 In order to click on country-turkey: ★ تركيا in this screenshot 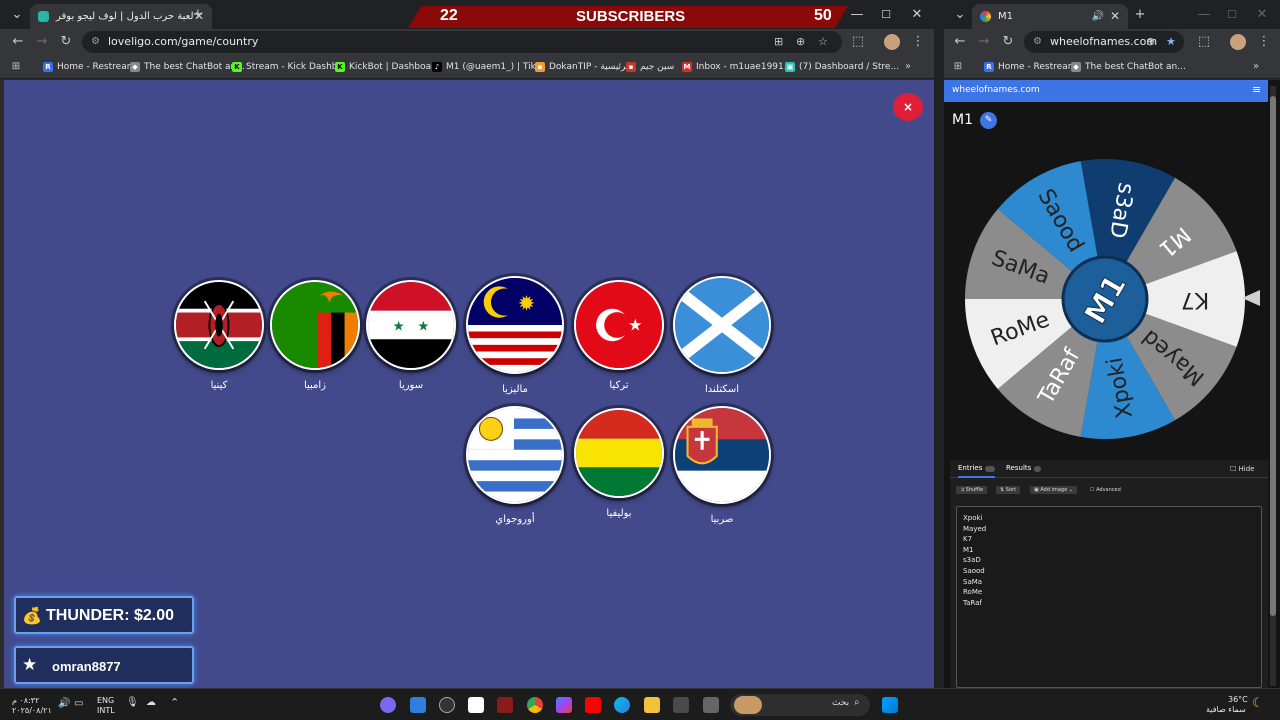, I will do `click(619, 335)`.